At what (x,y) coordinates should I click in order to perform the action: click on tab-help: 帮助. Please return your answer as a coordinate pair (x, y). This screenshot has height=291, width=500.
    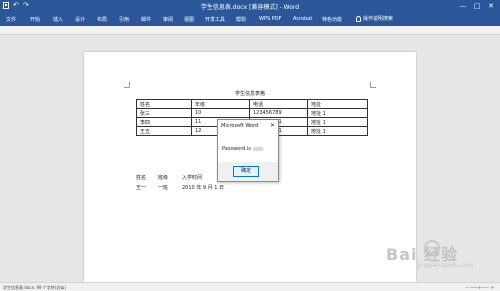
    Looking at the image, I should click on (241, 19).